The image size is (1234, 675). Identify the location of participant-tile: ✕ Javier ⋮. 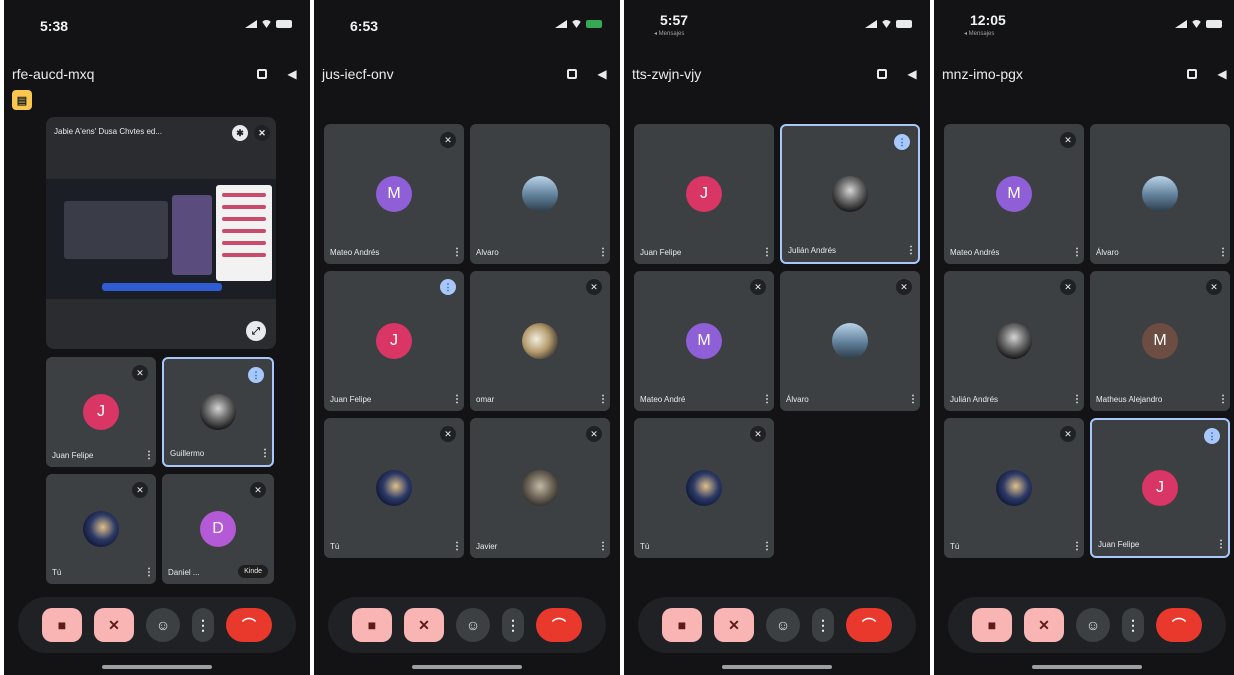
(540, 488).